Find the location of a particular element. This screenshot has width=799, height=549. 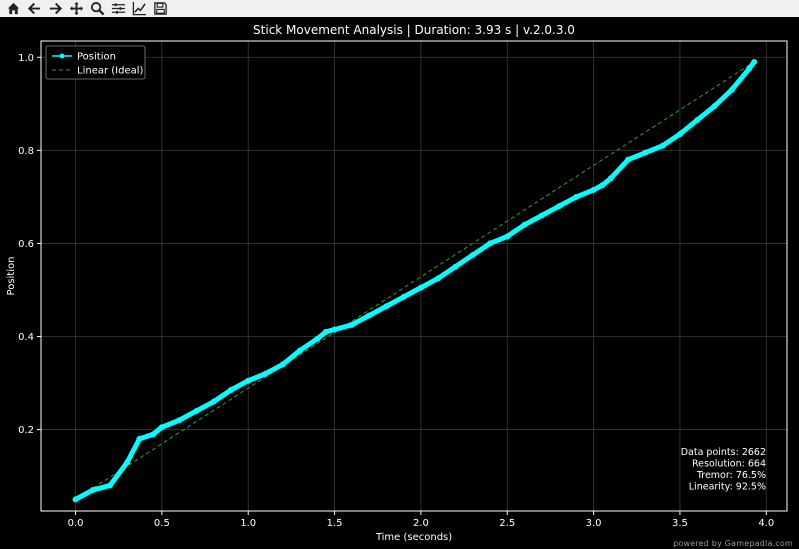

back-arrow-button is located at coordinates (34, 8).